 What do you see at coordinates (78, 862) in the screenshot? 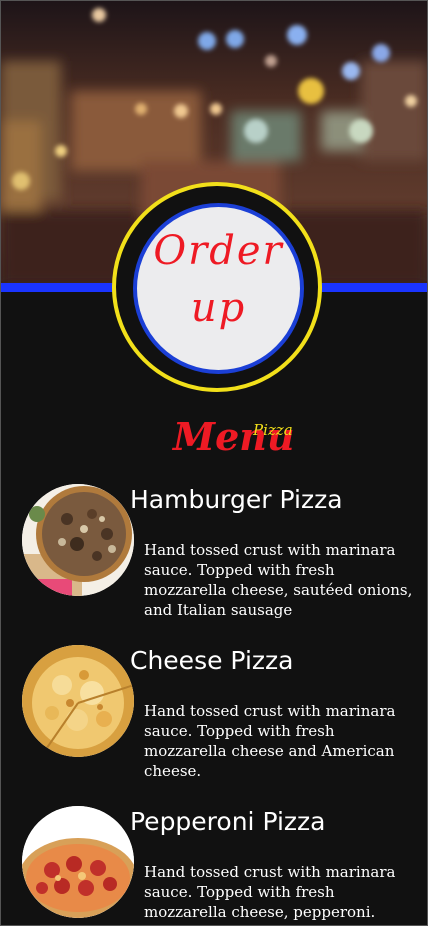
I see `pepperoni-pizza-image` at bounding box center [78, 862].